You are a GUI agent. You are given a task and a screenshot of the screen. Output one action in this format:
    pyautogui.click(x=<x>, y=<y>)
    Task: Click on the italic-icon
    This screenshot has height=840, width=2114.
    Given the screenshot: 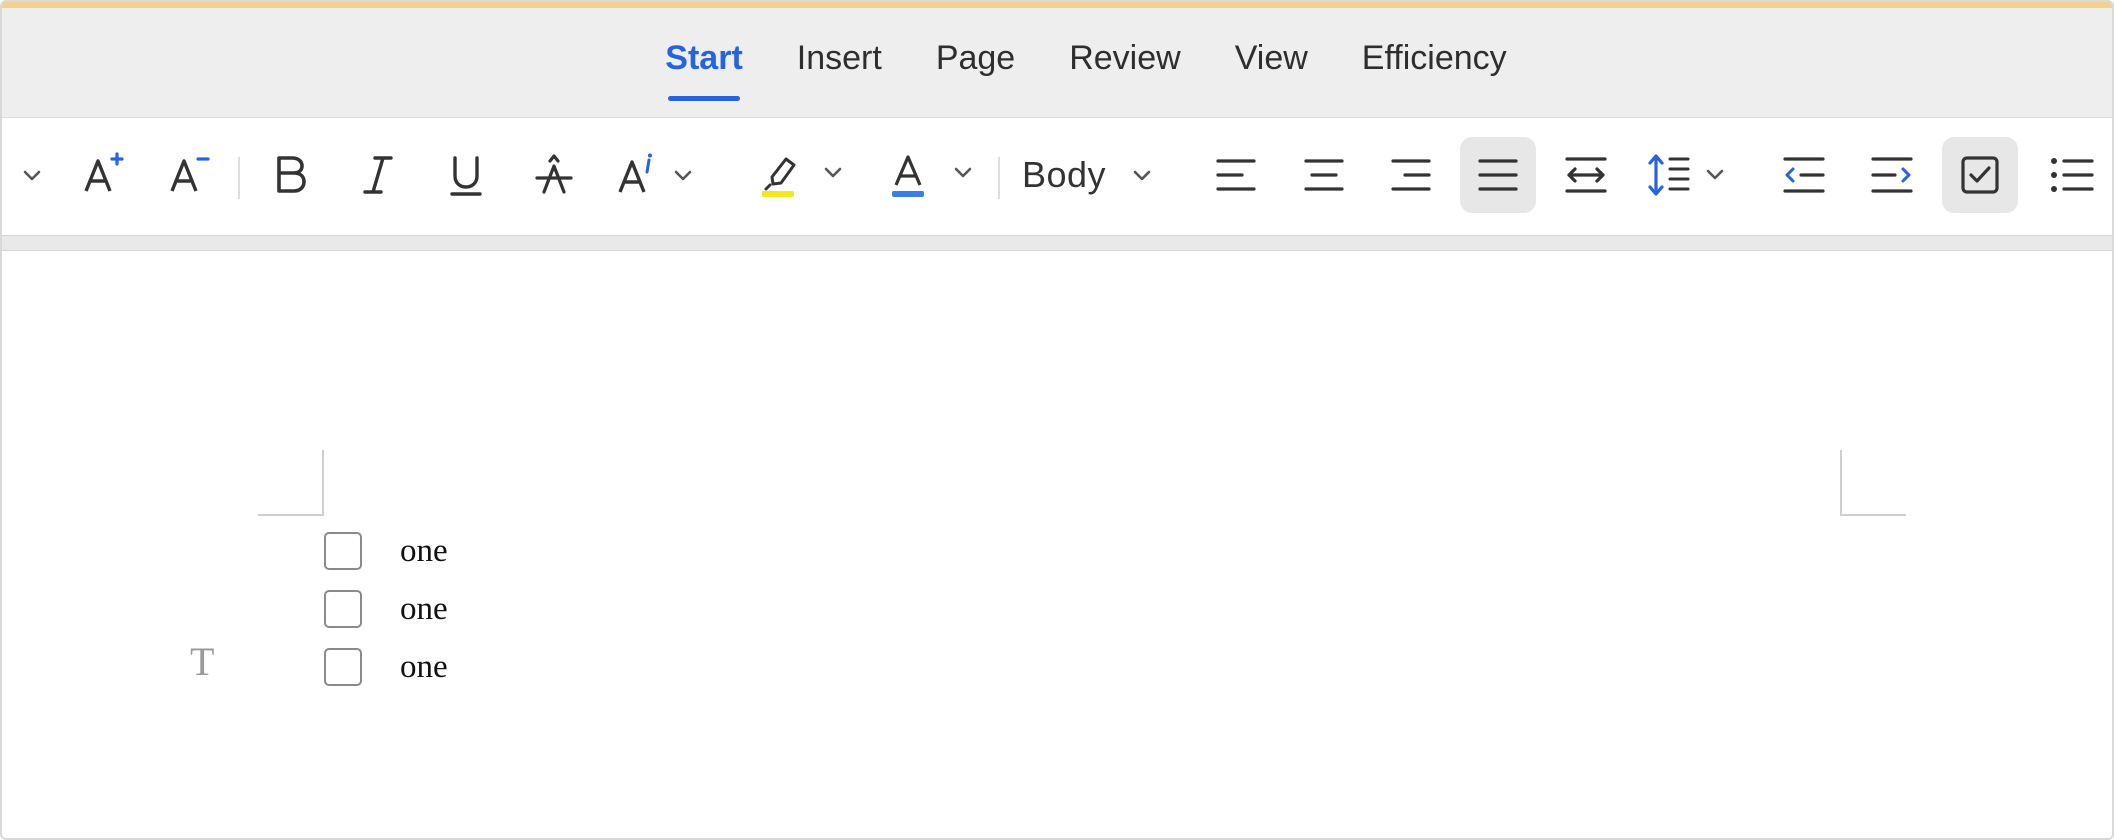 What is the action you would take?
    pyautogui.click(x=378, y=175)
    